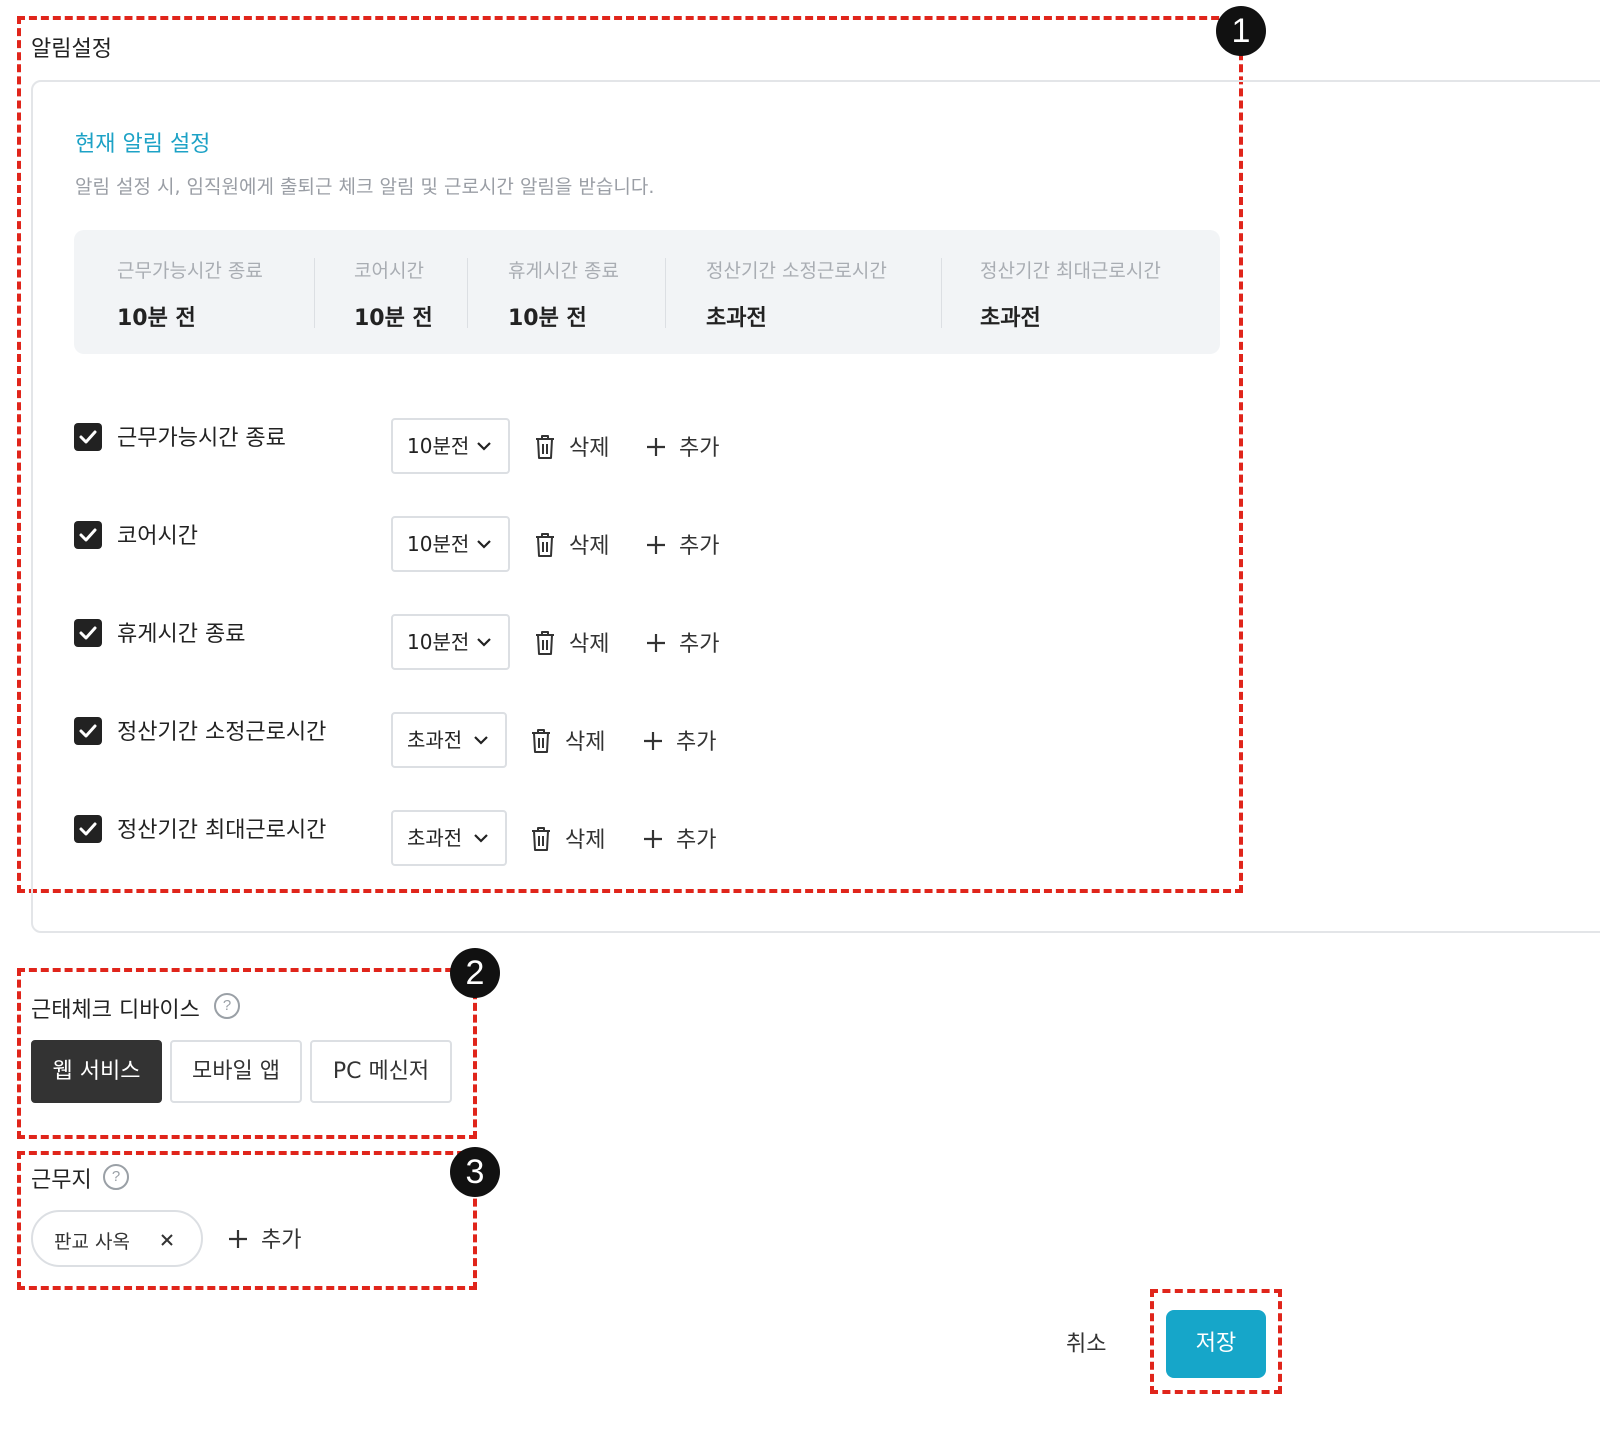 The height and width of the screenshot is (1436, 1600). I want to click on workplace-chip: 판교 사옥, so click(117, 1238).